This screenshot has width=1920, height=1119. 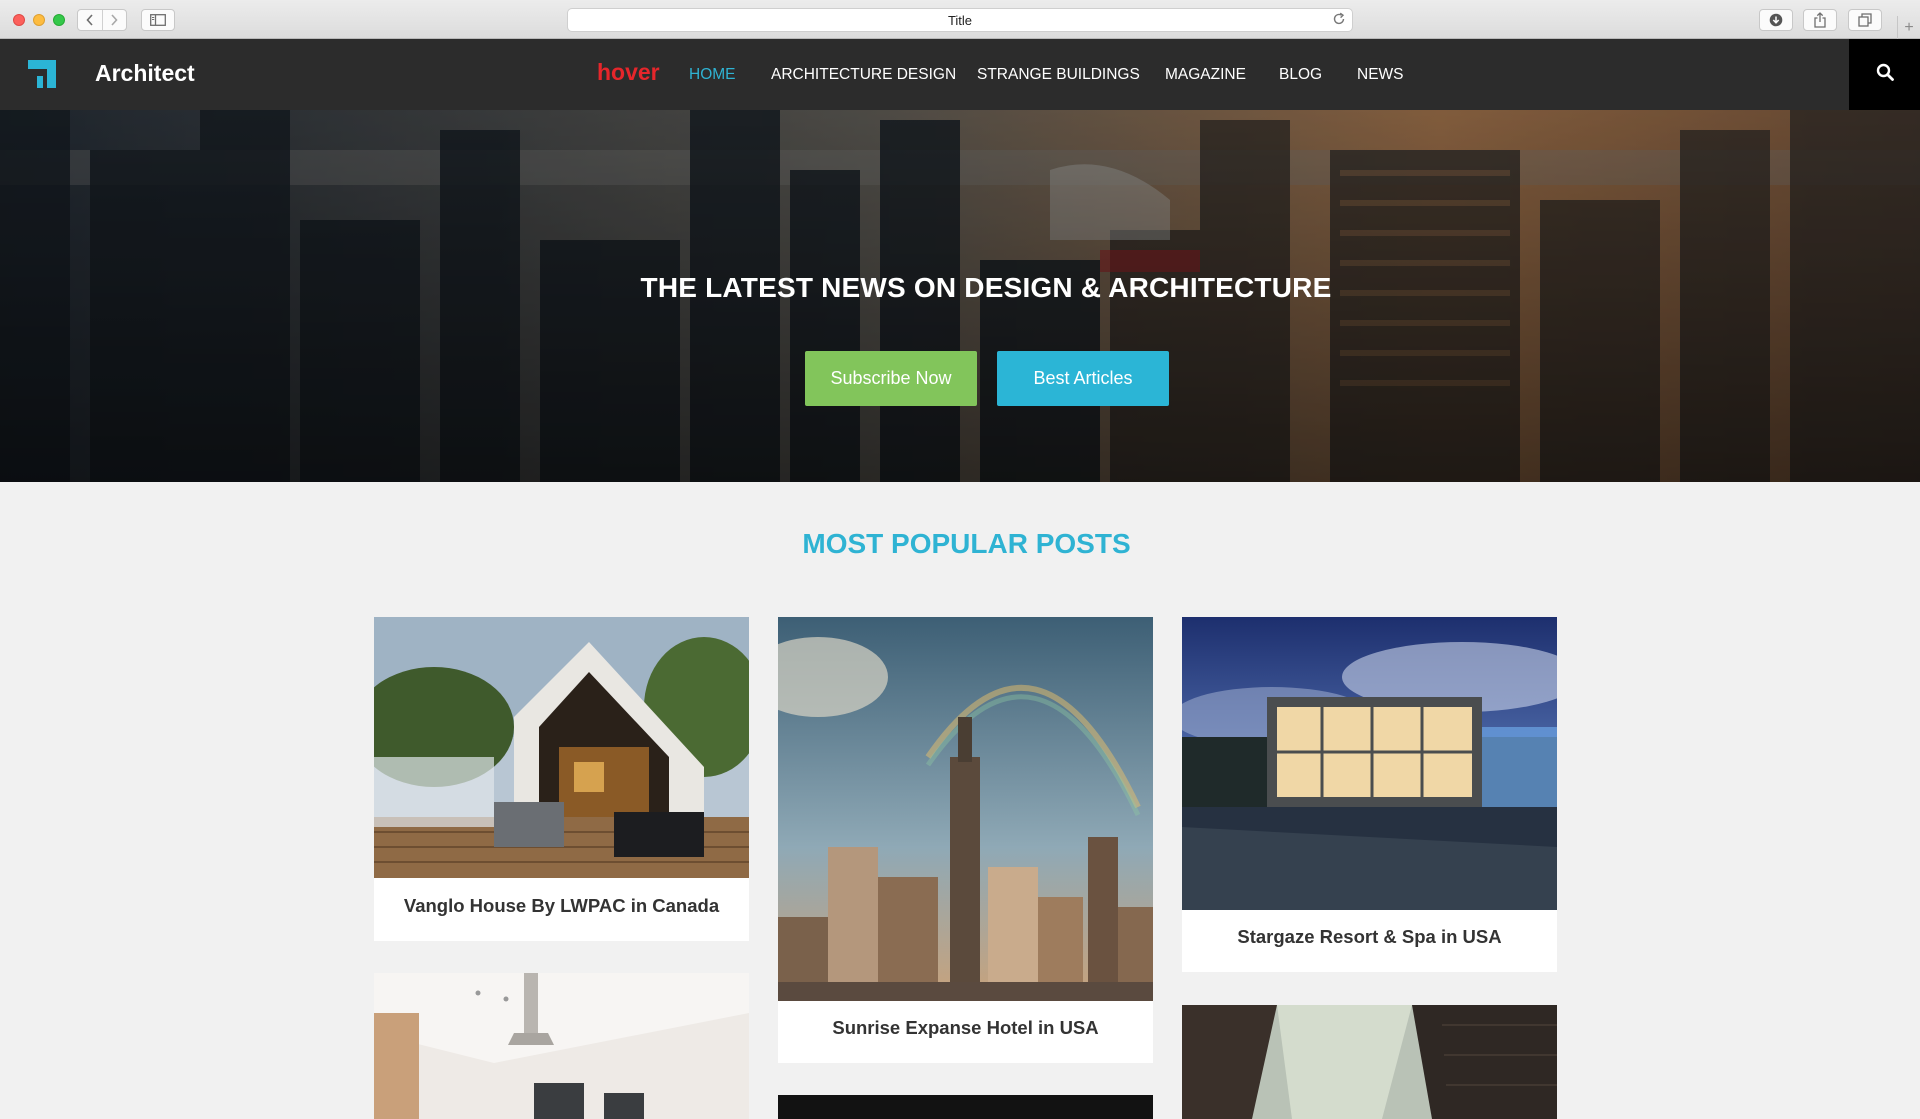 I want to click on zoom-window-button, so click(x=59, y=20).